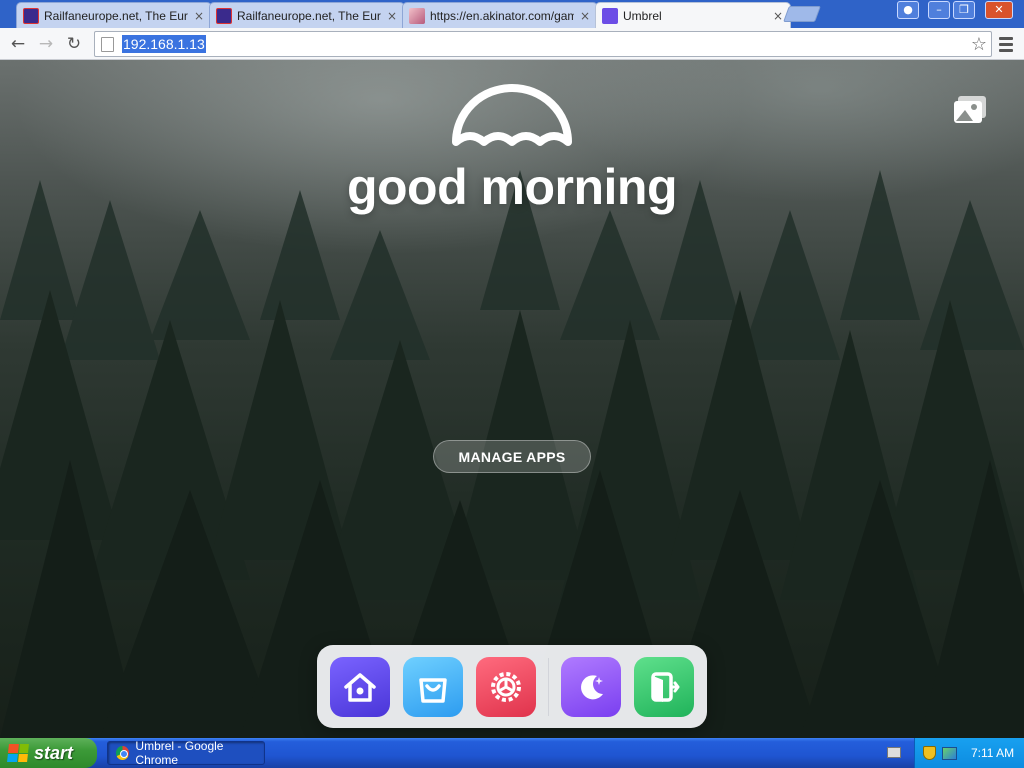  What do you see at coordinates (417, 15) in the screenshot?
I see `akinator-favicon` at bounding box center [417, 15].